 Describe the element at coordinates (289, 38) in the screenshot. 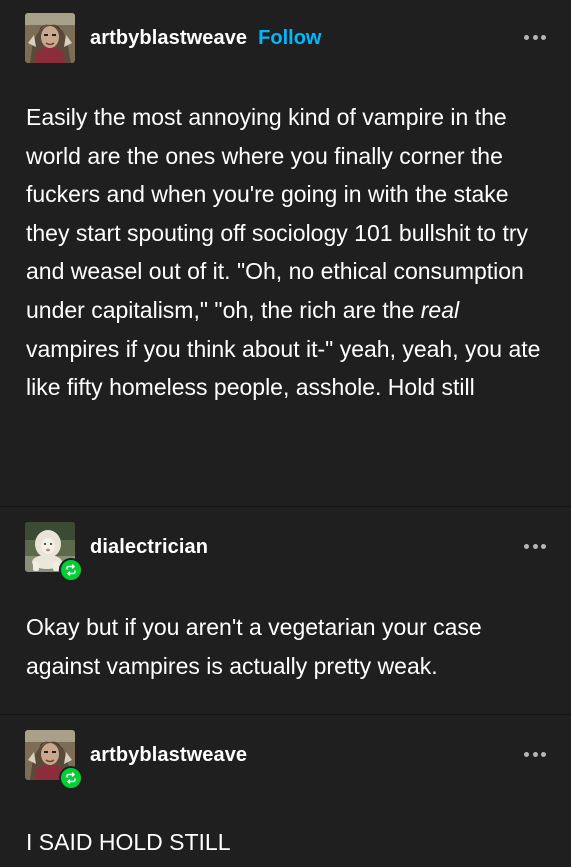

I see `follow-button: Follow` at that location.